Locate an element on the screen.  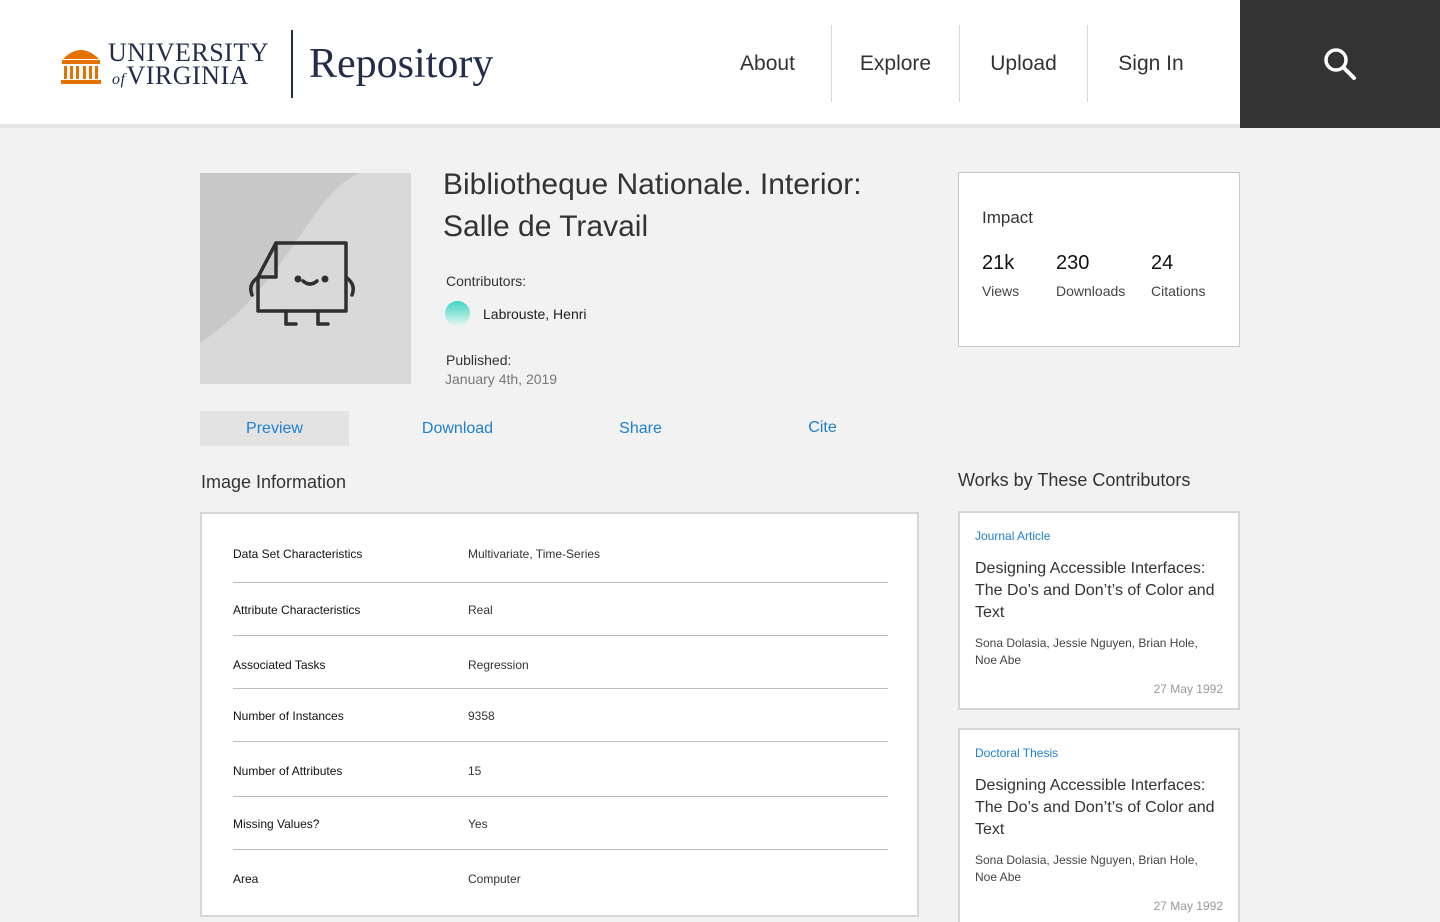
tab-preview: Preview is located at coordinates (274, 428).